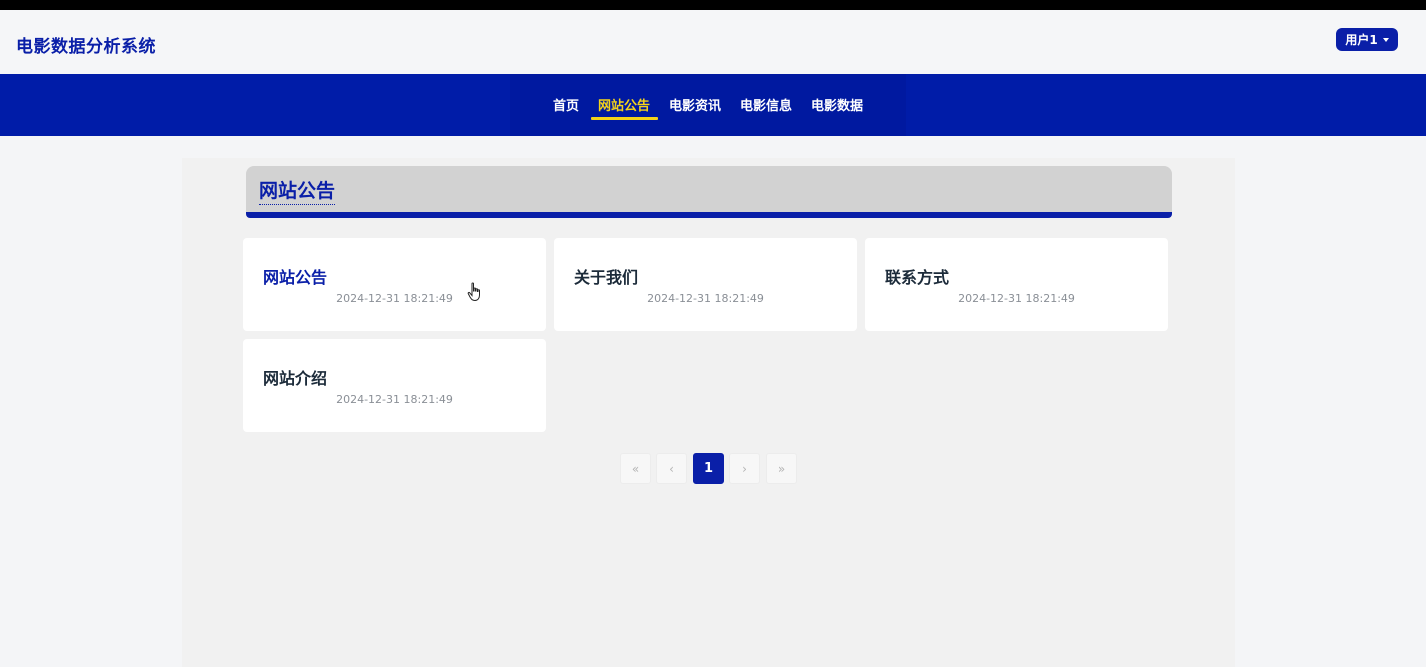 The width and height of the screenshot is (1426, 667). I want to click on site-title: 电影数据分析系统, so click(86, 47).